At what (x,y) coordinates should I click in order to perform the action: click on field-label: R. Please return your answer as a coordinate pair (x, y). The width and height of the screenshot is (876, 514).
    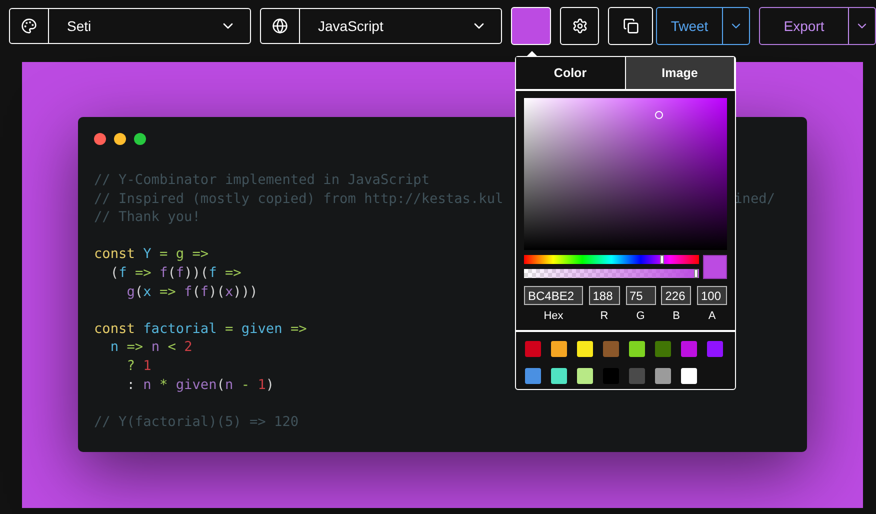
    Looking at the image, I should click on (604, 316).